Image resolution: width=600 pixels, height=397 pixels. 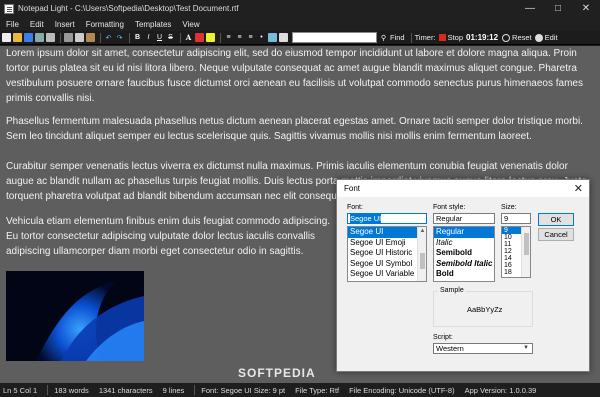 What do you see at coordinates (50, 37) in the screenshot?
I see `print-preview-icon` at bounding box center [50, 37].